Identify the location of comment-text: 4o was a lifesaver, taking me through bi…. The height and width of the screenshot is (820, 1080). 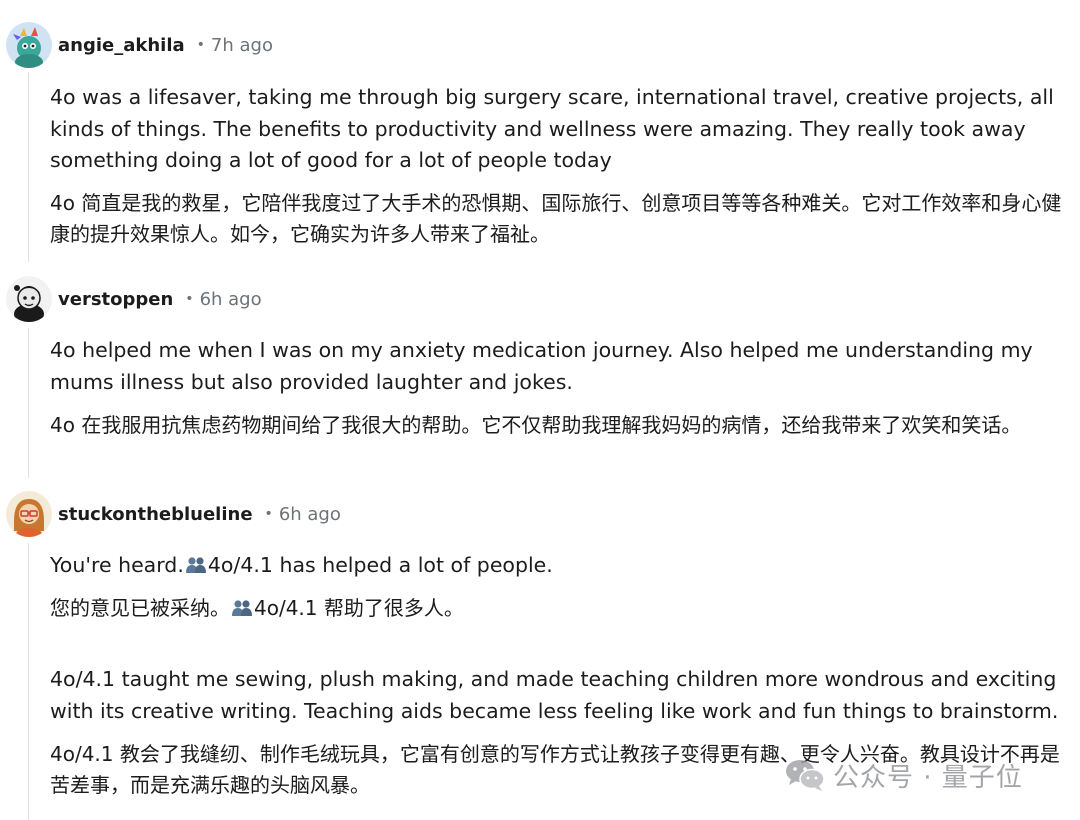
(552, 128).